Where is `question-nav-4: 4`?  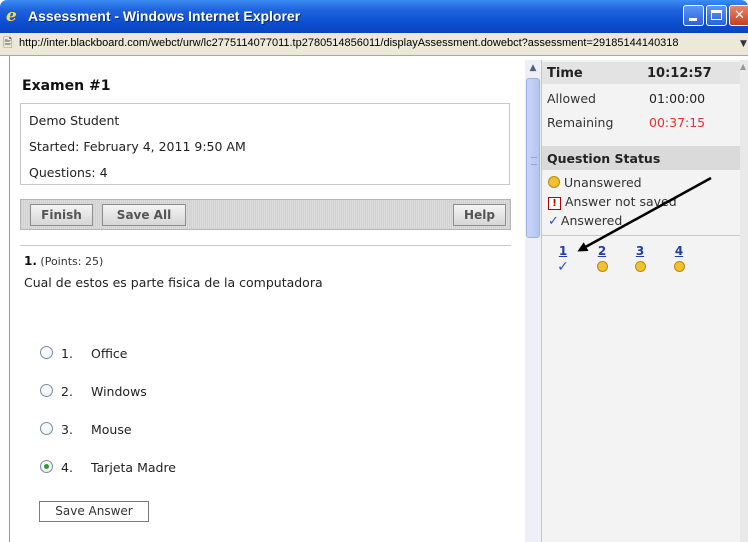 question-nav-4: 4 is located at coordinates (679, 258).